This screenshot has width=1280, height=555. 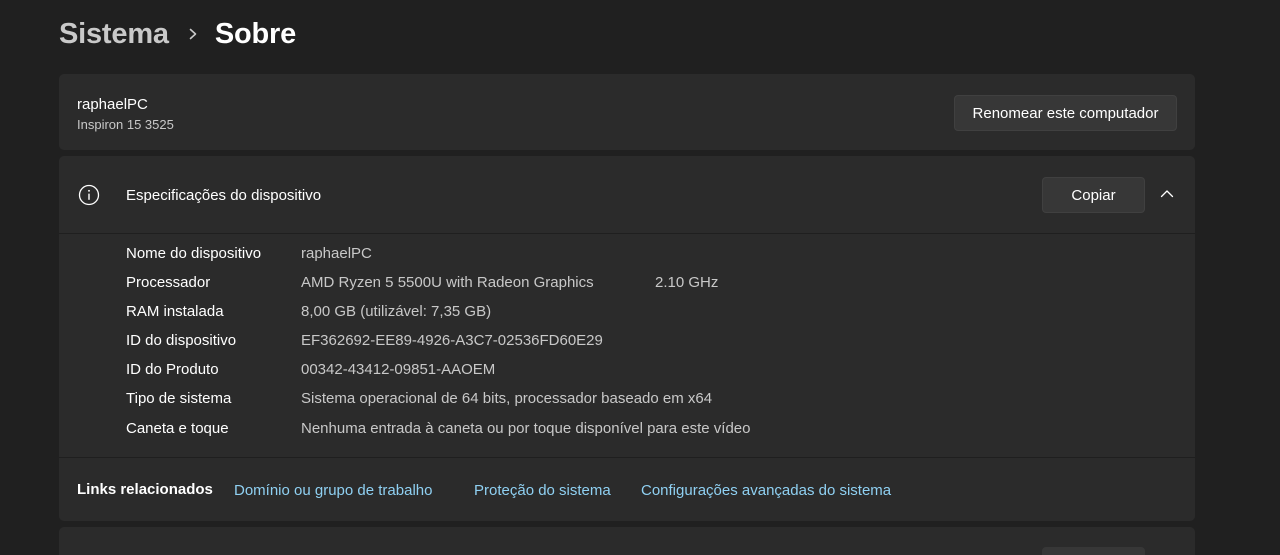 I want to click on device-model: Inspiron 15 3525, so click(x=125, y=124).